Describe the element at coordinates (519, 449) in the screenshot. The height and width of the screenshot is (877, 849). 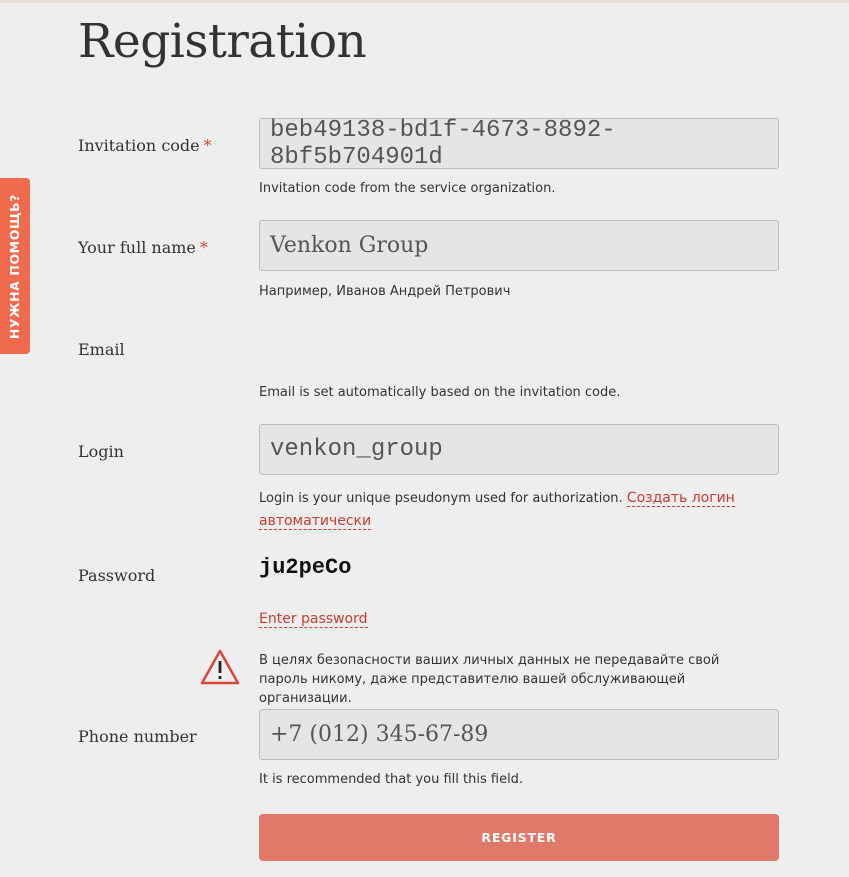
I see `login-field: venkon_group` at that location.